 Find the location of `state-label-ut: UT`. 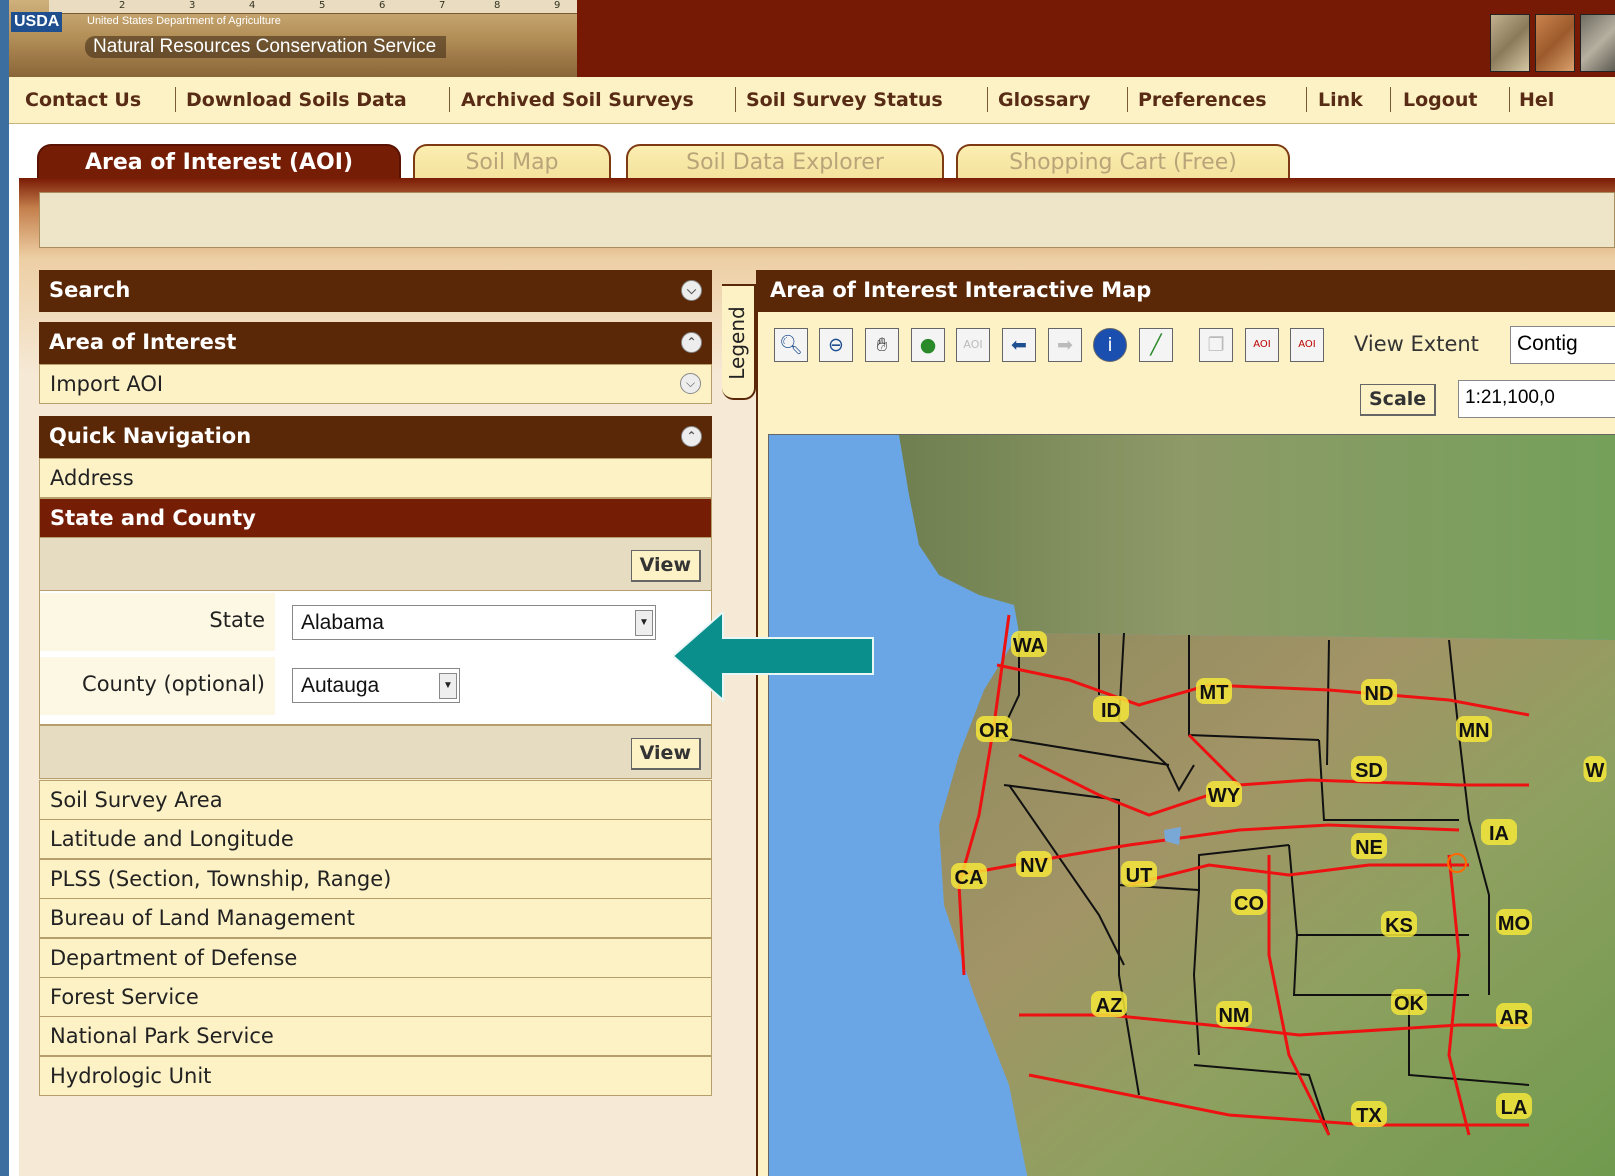

state-label-ut: UT is located at coordinates (1139, 874).